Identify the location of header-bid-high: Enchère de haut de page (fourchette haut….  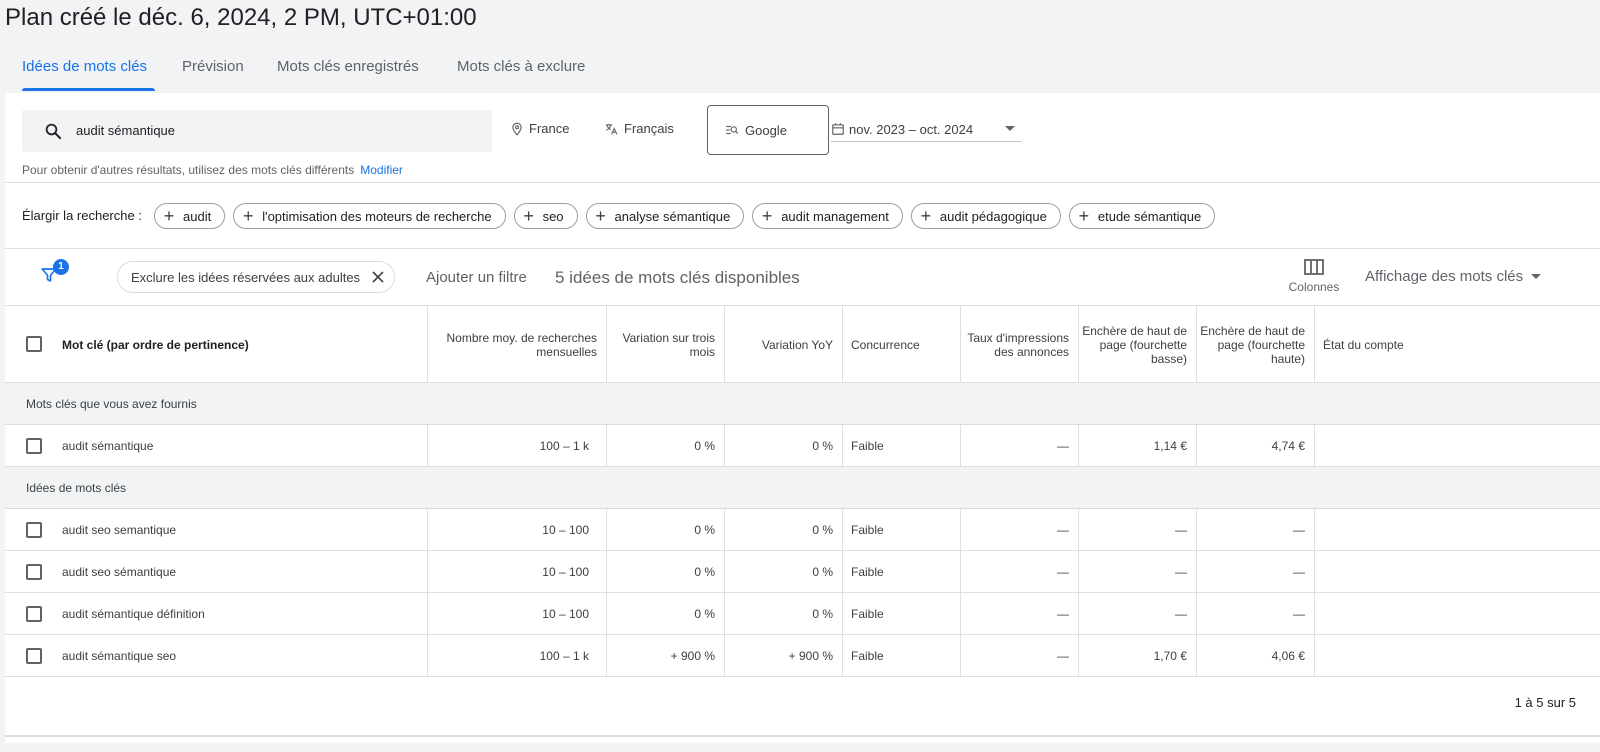
(1255, 344).